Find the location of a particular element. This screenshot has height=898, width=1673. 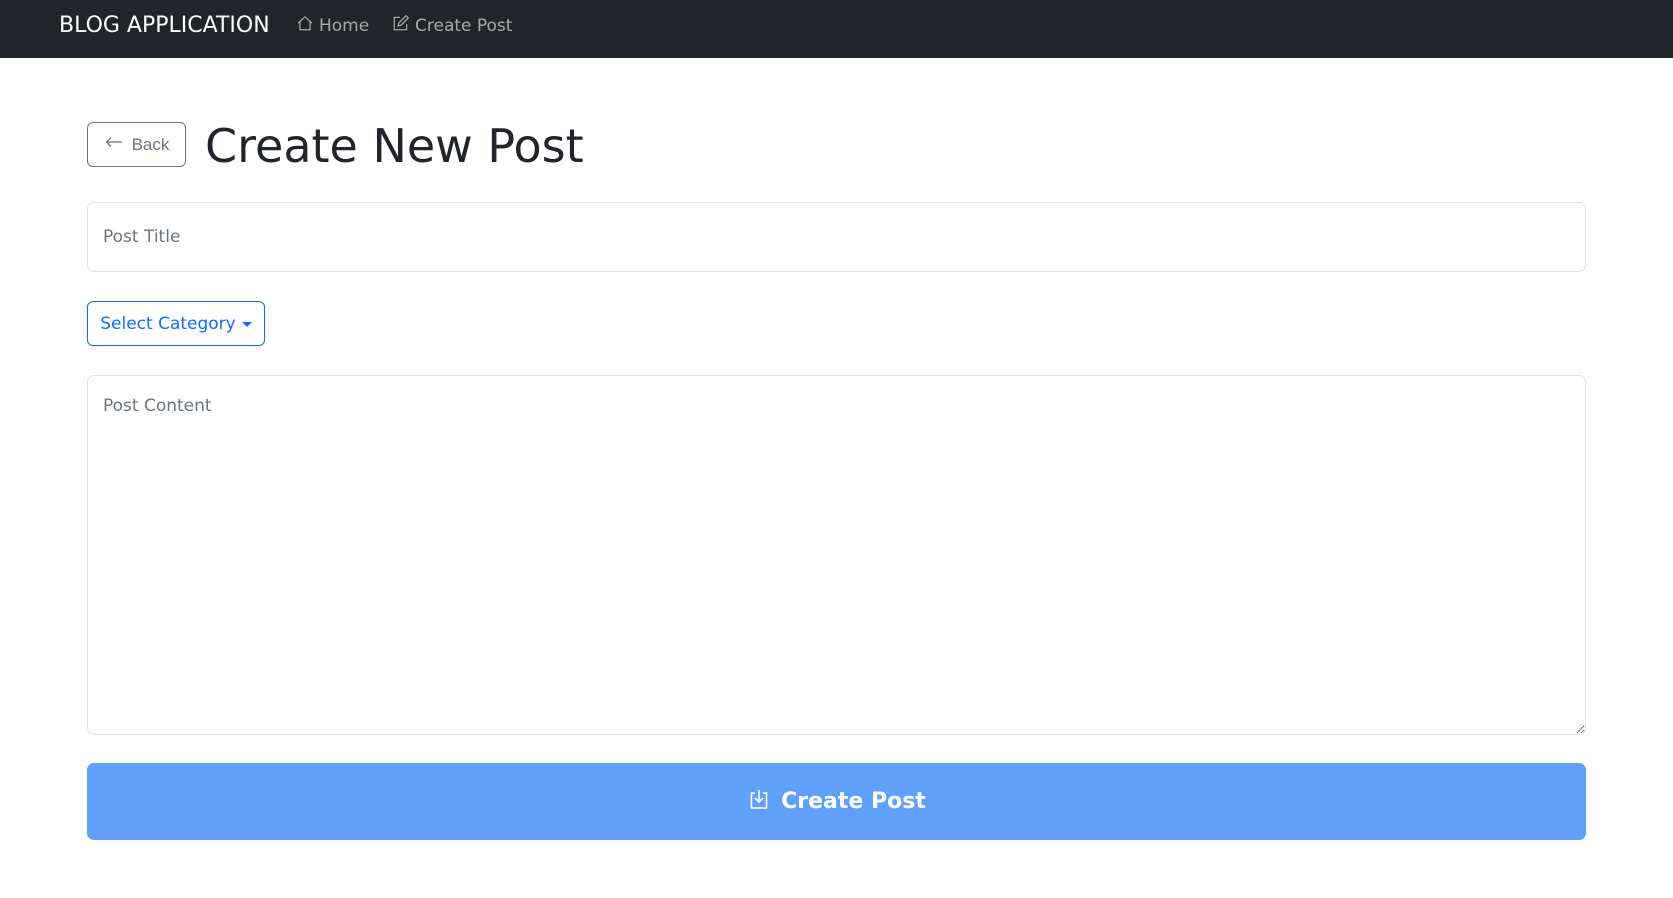

navbar: BLOG APPLICATION Home Create Post is located at coordinates (836, 29).